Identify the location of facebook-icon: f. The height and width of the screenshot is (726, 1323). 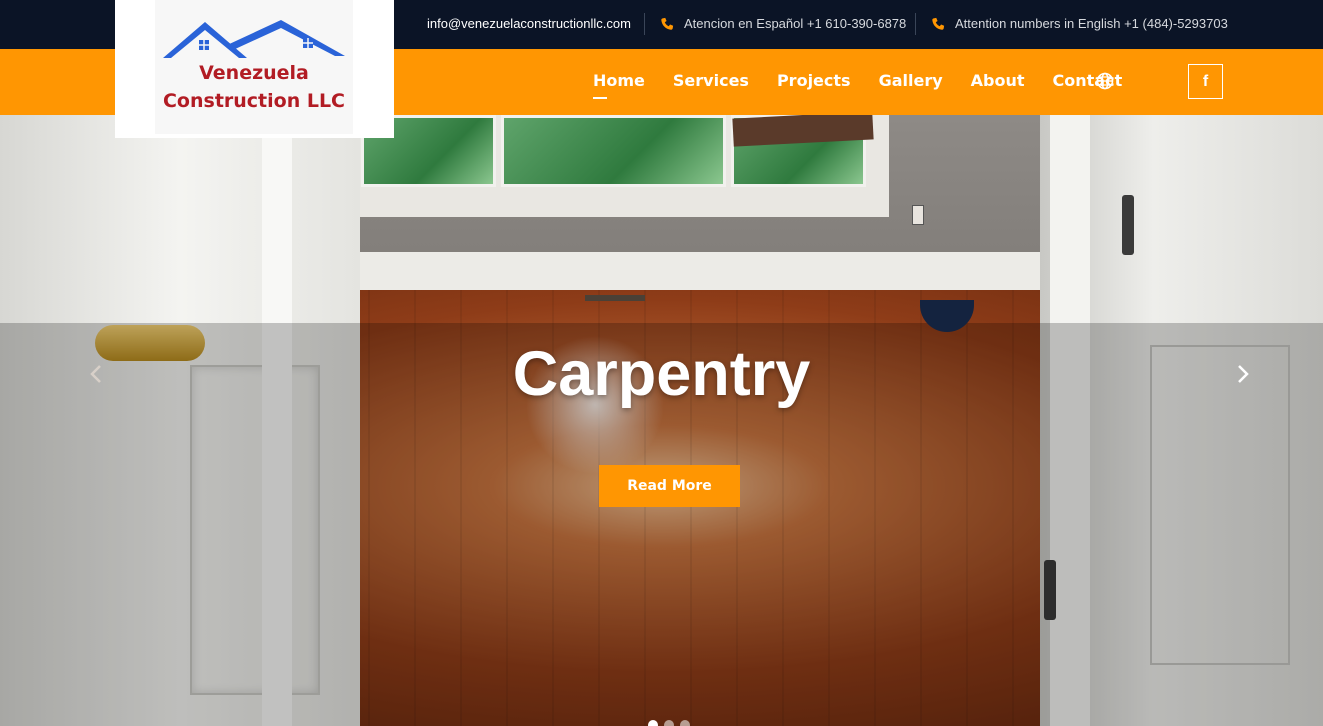
(1205, 81).